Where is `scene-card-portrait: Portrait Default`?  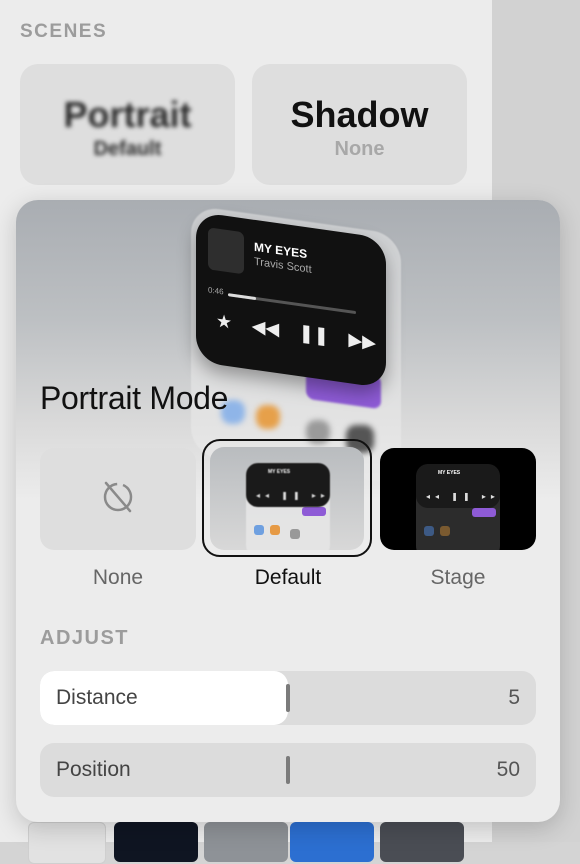
scene-card-portrait: Portrait Default is located at coordinates (127, 124).